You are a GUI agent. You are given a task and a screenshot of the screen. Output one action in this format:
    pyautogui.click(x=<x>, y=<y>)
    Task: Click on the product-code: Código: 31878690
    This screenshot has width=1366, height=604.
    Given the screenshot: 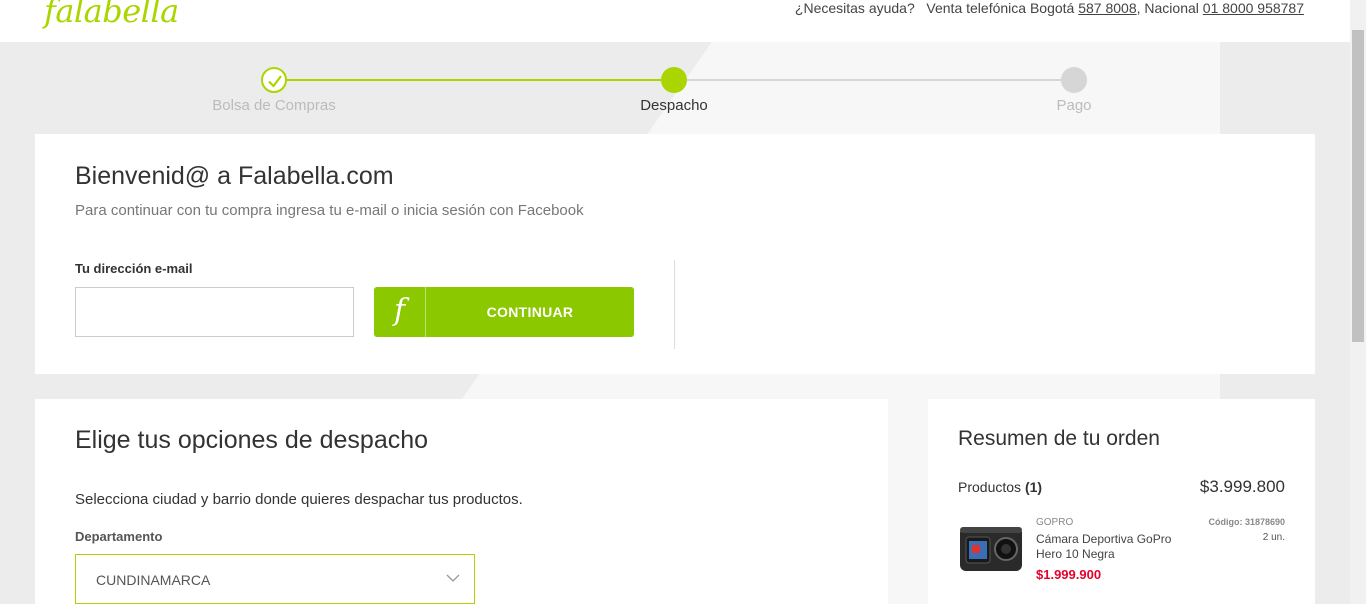 What is the action you would take?
    pyautogui.click(x=1246, y=522)
    